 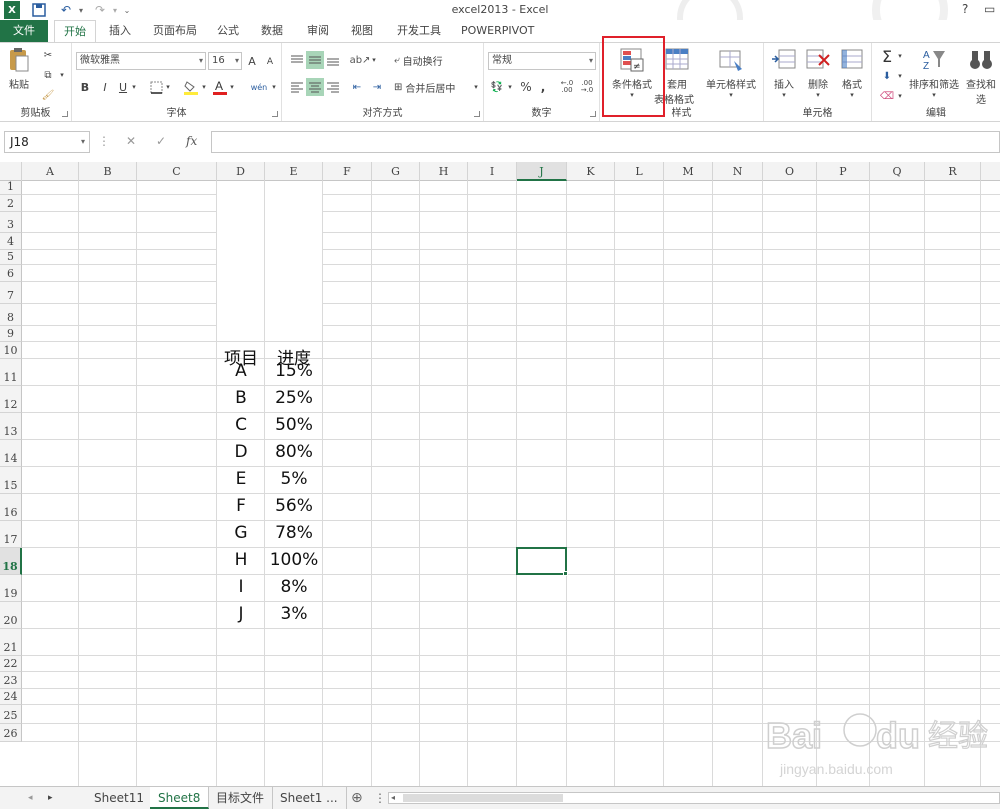 What do you see at coordinates (591, 171) in the screenshot?
I see `column-header-k: K` at bounding box center [591, 171].